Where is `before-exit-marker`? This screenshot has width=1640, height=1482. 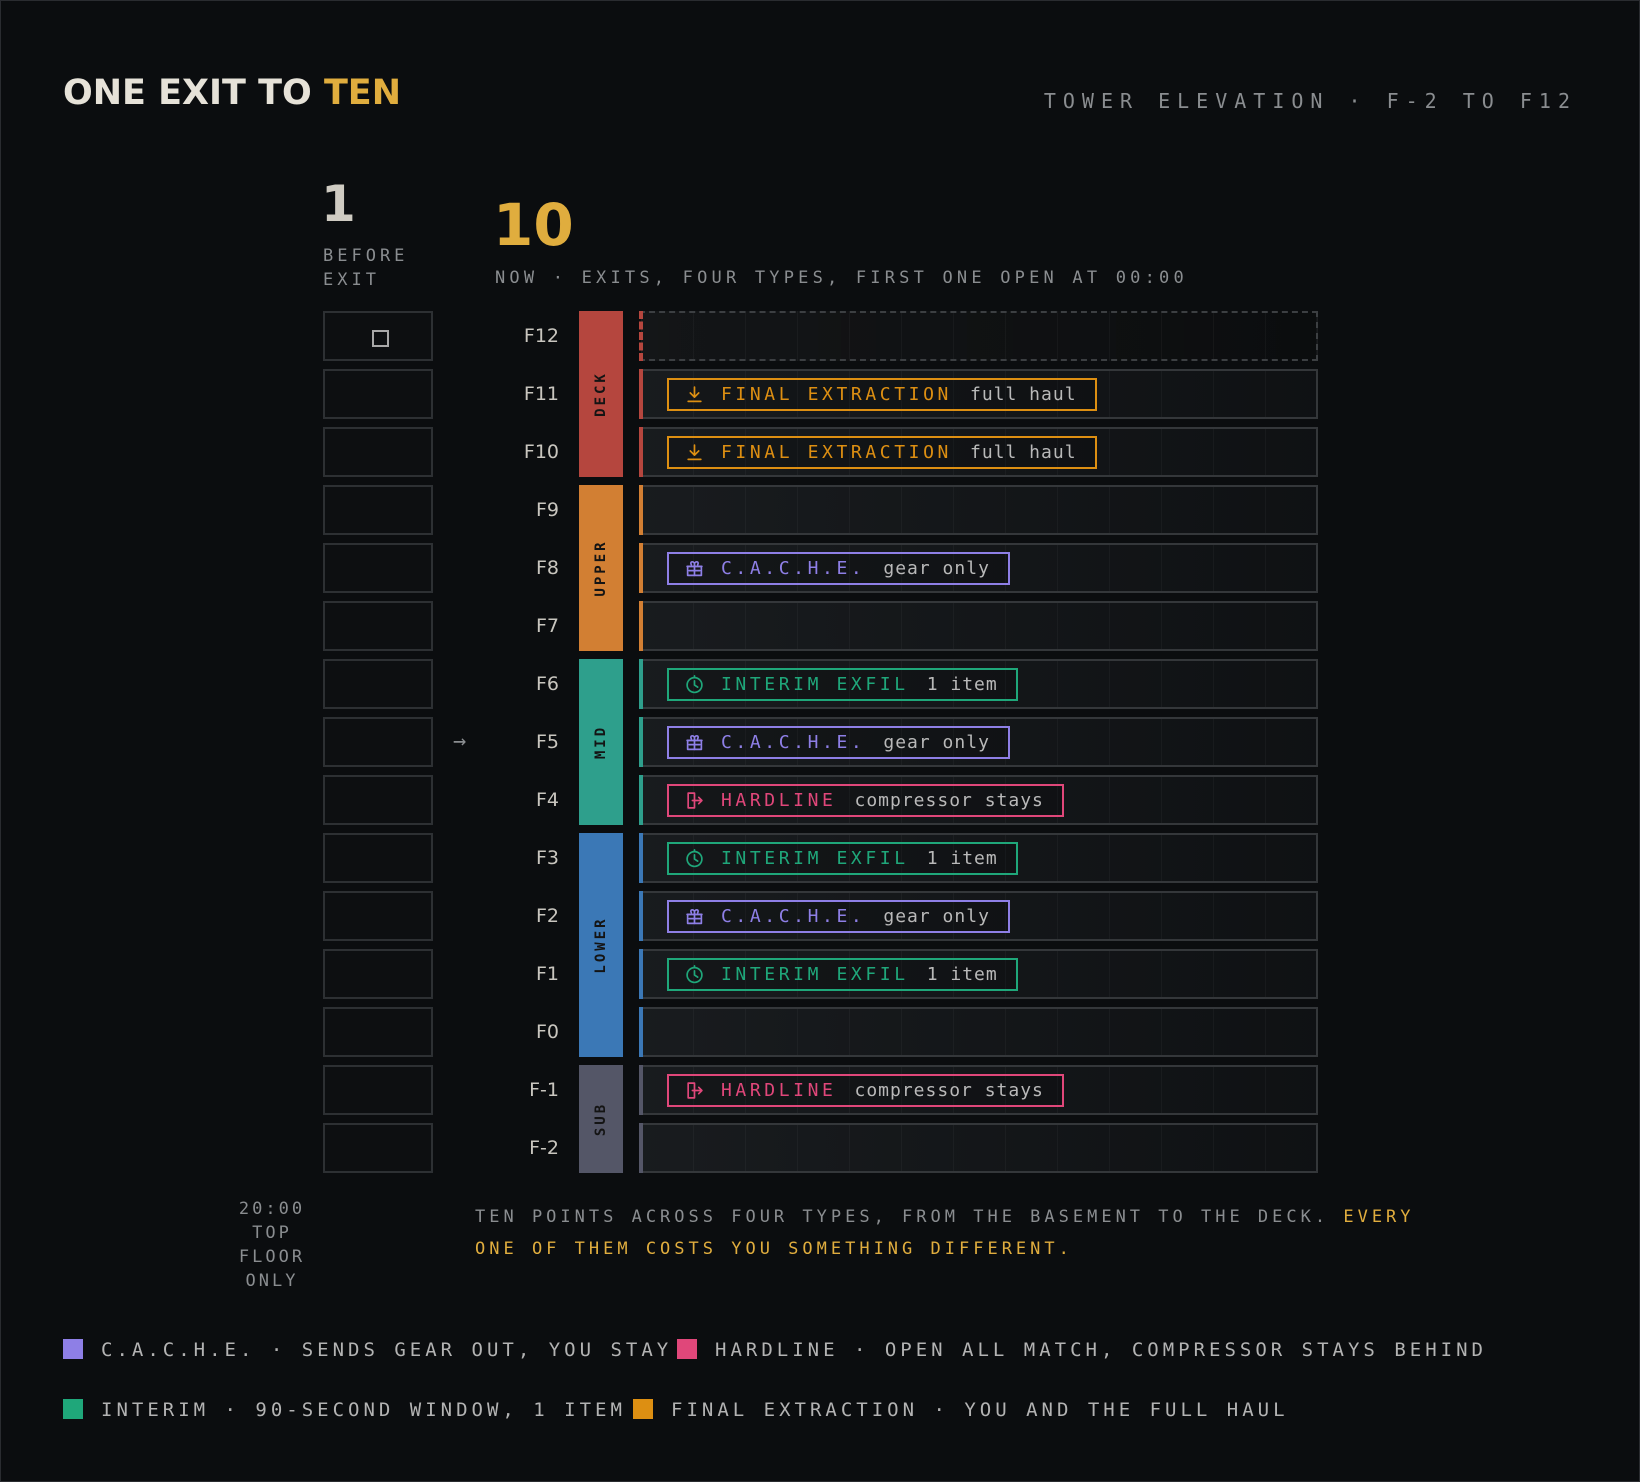
before-exit-marker is located at coordinates (380, 338).